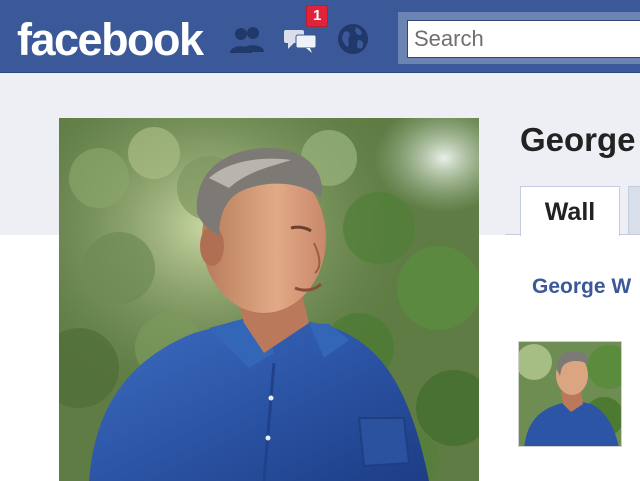 The height and width of the screenshot is (481, 640). What do you see at coordinates (110, 40) in the screenshot?
I see `facebook-logo: facebook` at bounding box center [110, 40].